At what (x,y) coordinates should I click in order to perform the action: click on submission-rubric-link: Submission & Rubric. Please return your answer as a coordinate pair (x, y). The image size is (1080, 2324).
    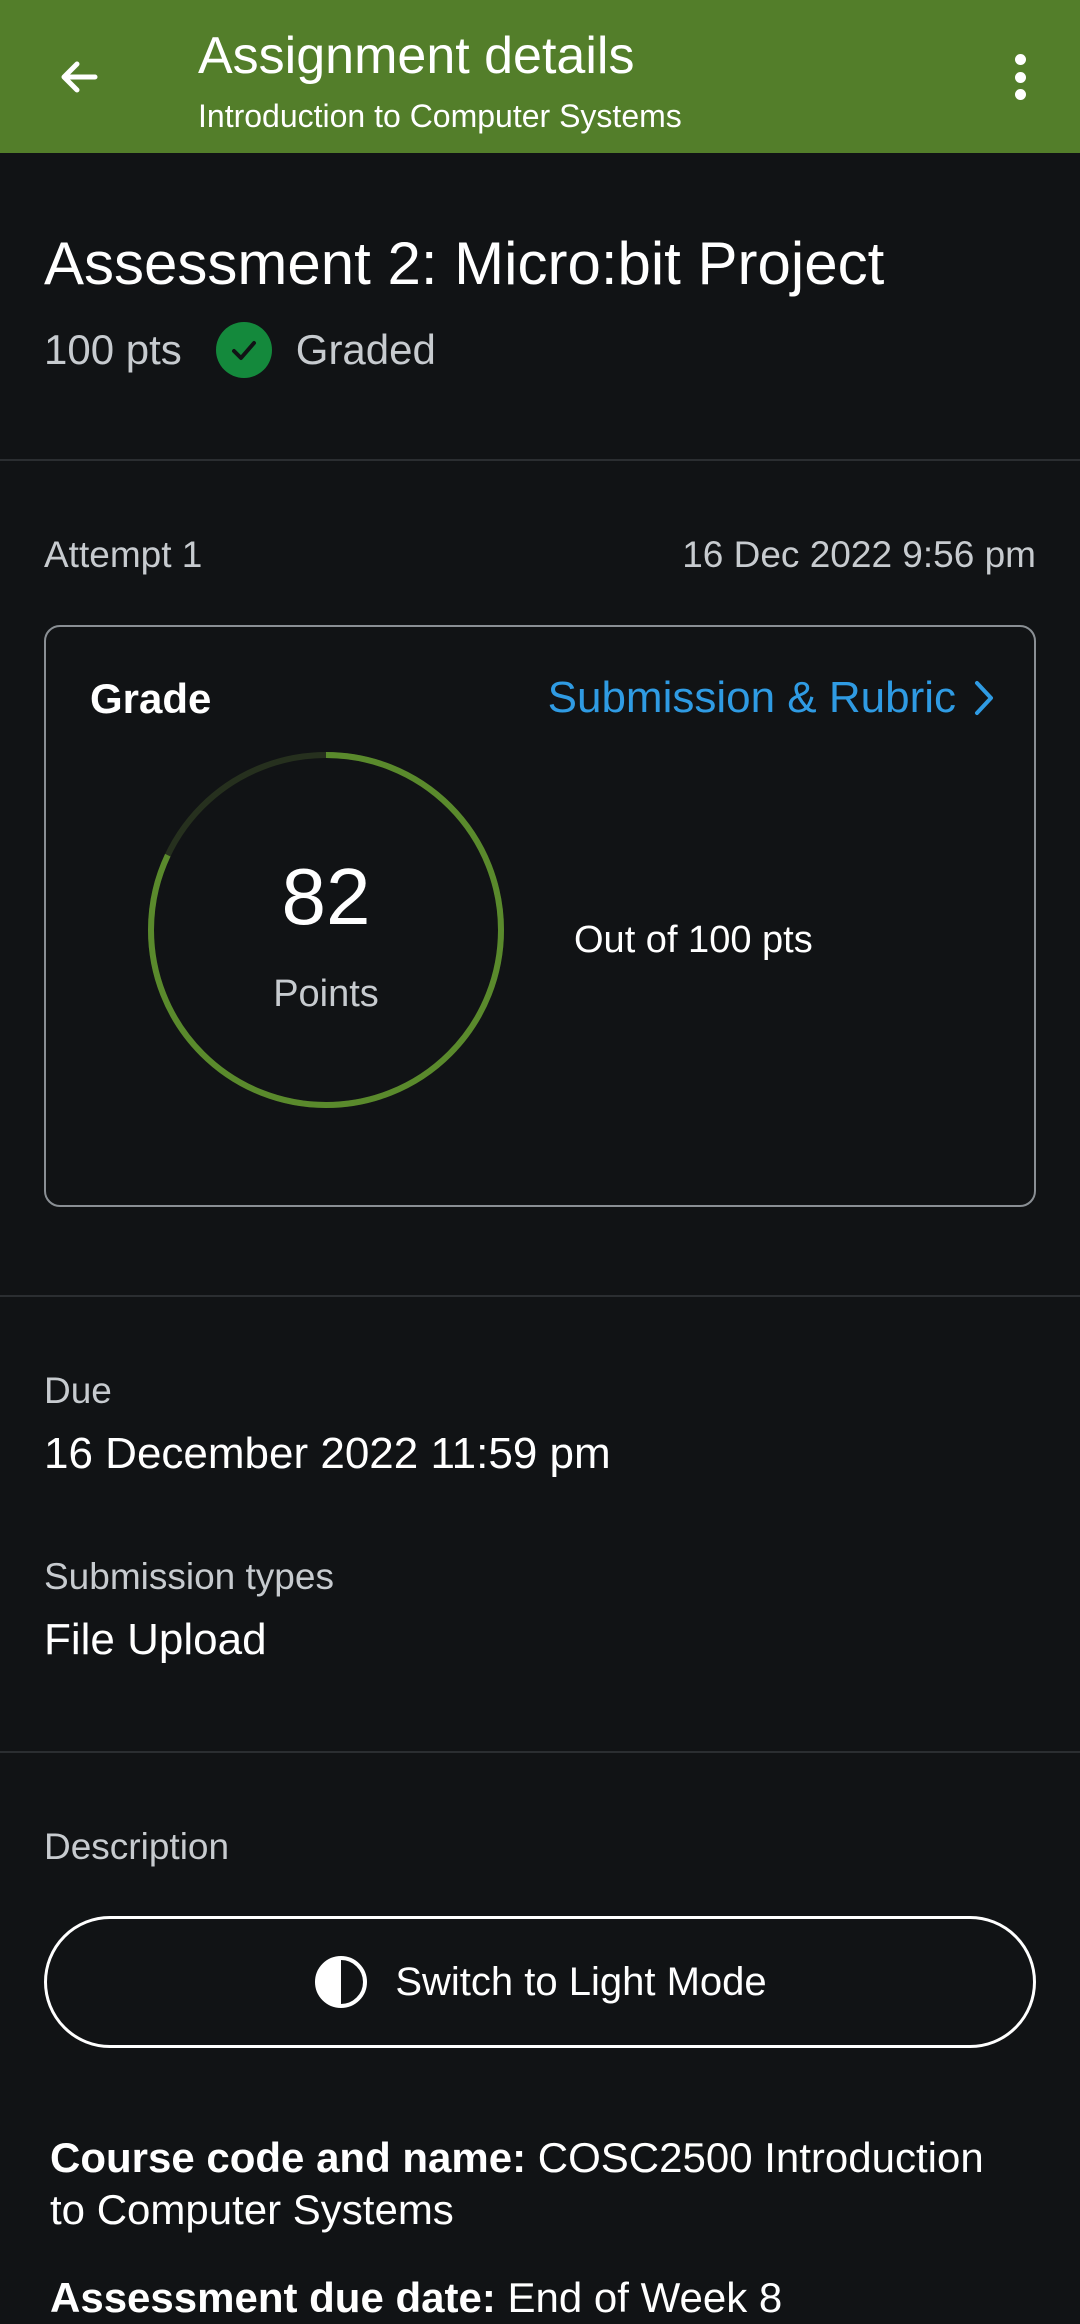
    Looking at the image, I should click on (772, 698).